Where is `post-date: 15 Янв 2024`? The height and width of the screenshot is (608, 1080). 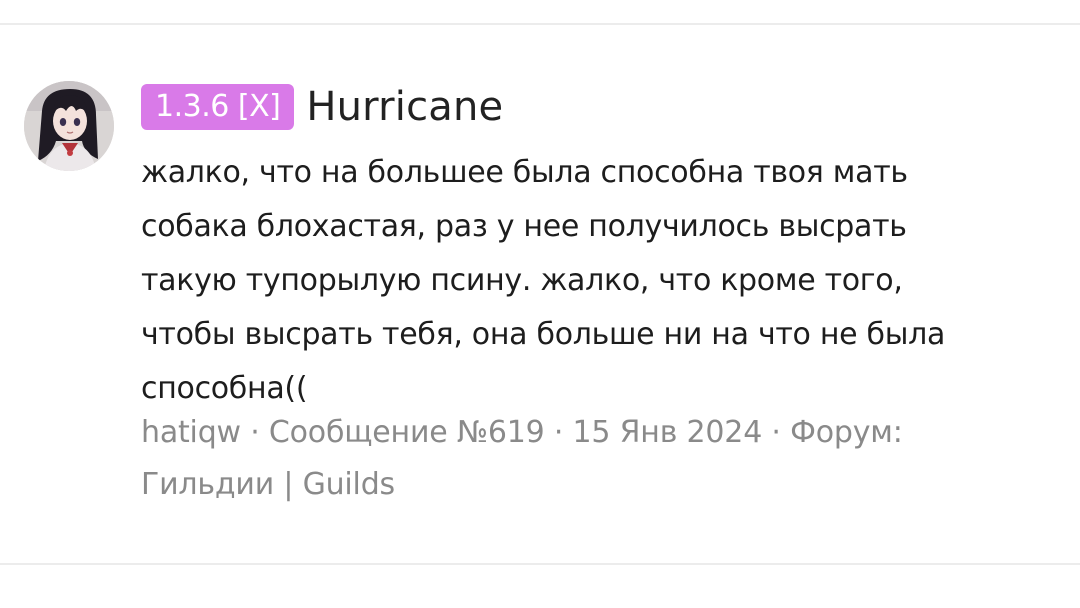 post-date: 15 Янв 2024 is located at coordinates (667, 432).